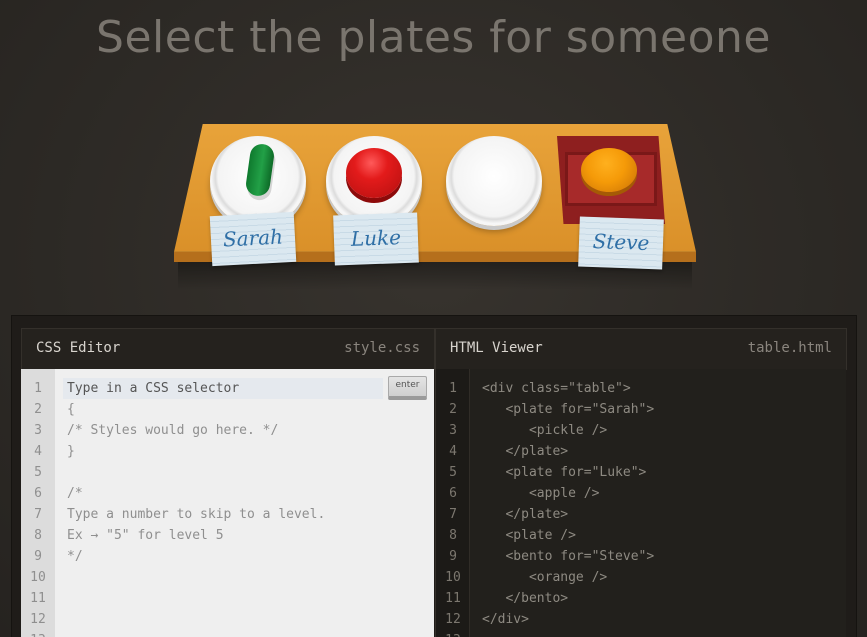  I want to click on css-file-name: style.css, so click(382, 348).